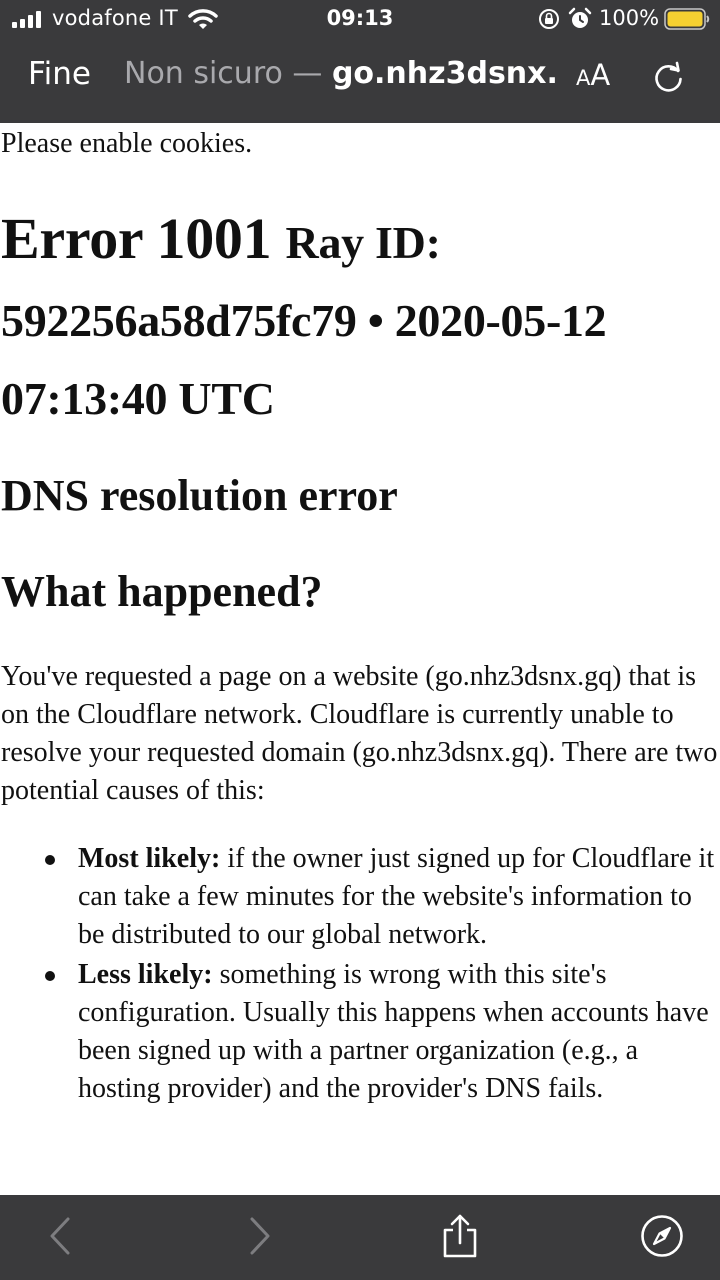 This screenshot has height=1280, width=720. Describe the element at coordinates (162, 591) in the screenshot. I see `what-happened-heading: What happened?` at that location.